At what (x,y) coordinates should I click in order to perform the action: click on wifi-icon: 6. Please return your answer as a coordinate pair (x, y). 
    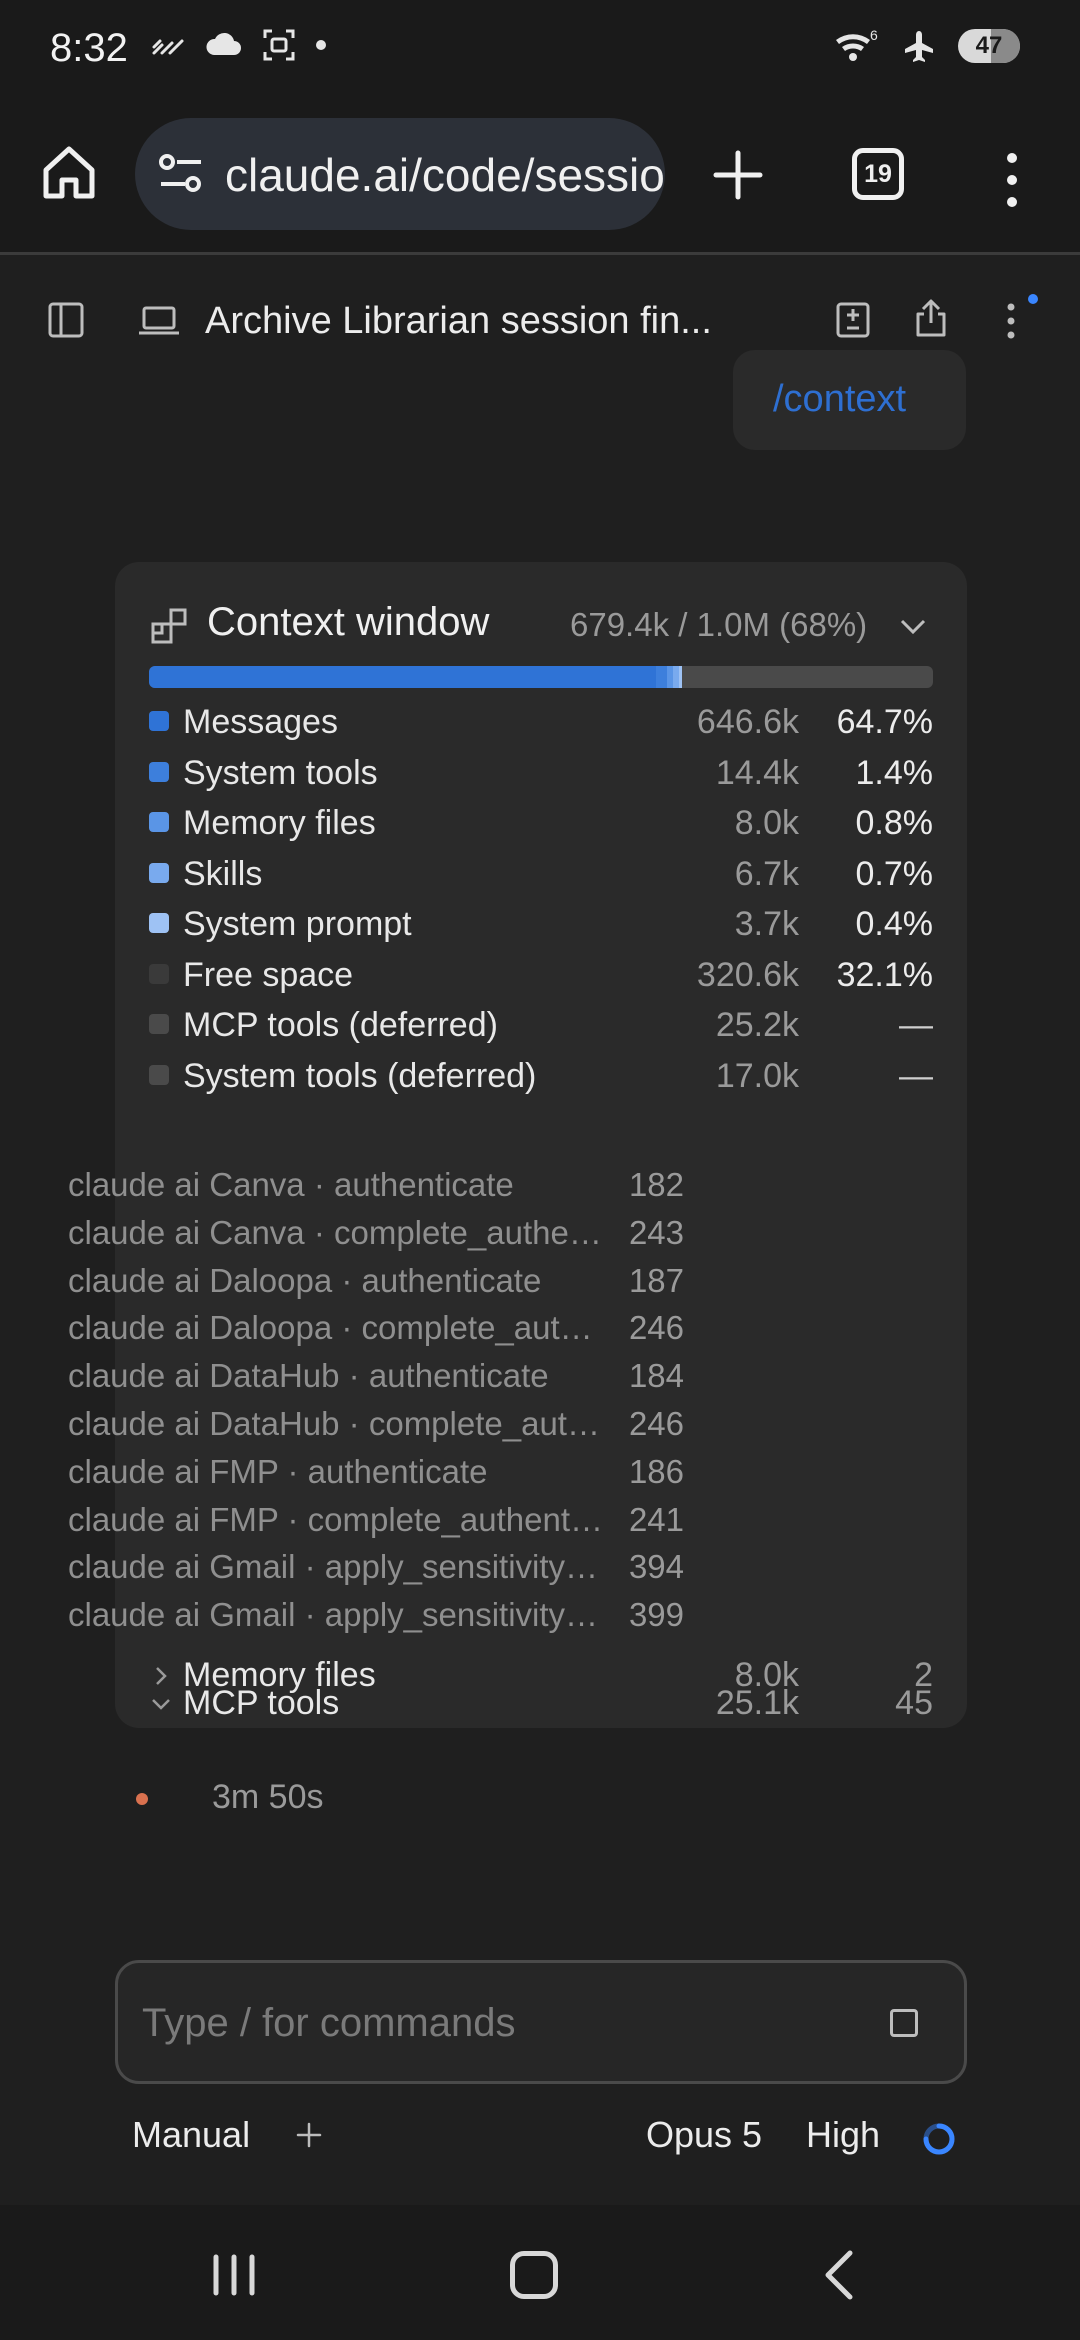
    Looking at the image, I should click on (857, 44).